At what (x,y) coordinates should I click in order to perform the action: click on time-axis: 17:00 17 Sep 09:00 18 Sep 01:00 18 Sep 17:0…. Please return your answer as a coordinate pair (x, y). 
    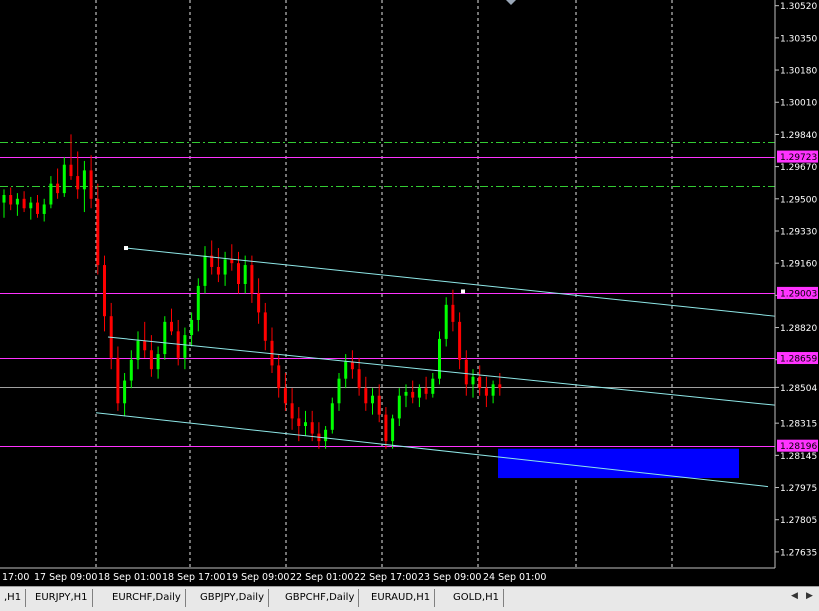
    Looking at the image, I should click on (274, 577).